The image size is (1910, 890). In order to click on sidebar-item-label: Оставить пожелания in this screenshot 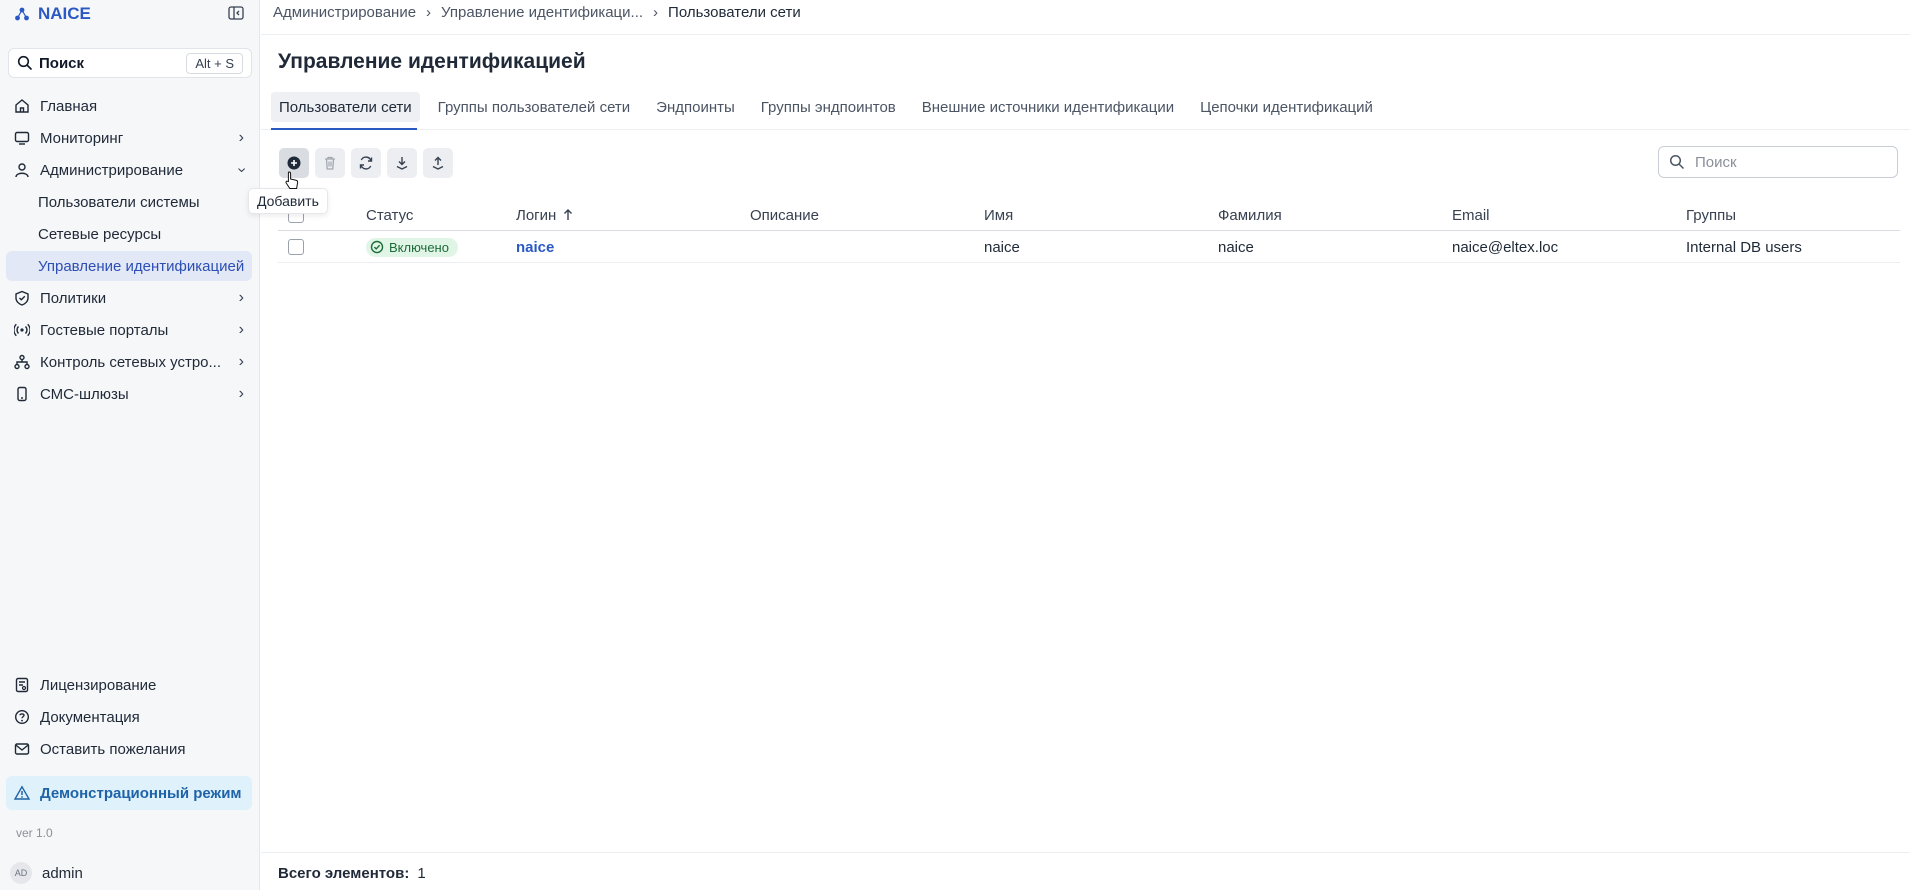, I will do `click(113, 749)`.